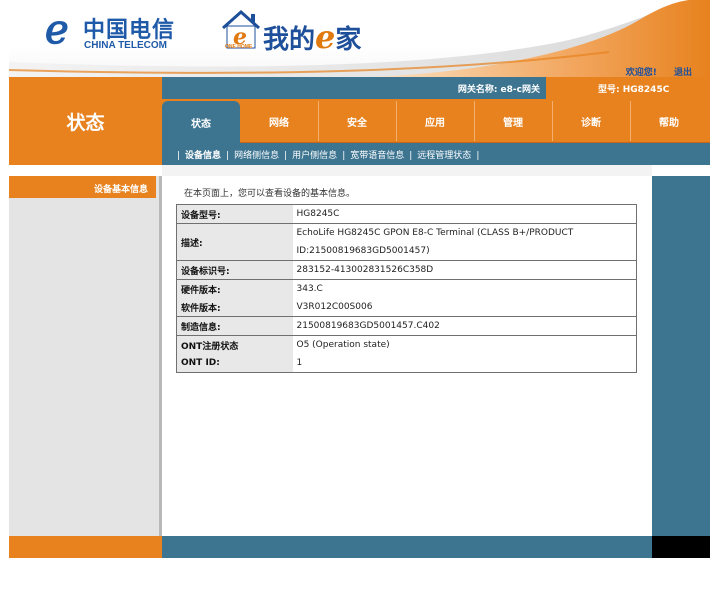 The height and width of the screenshot is (592, 720). Describe the element at coordinates (681, 547) in the screenshot. I see `footer-right` at that location.